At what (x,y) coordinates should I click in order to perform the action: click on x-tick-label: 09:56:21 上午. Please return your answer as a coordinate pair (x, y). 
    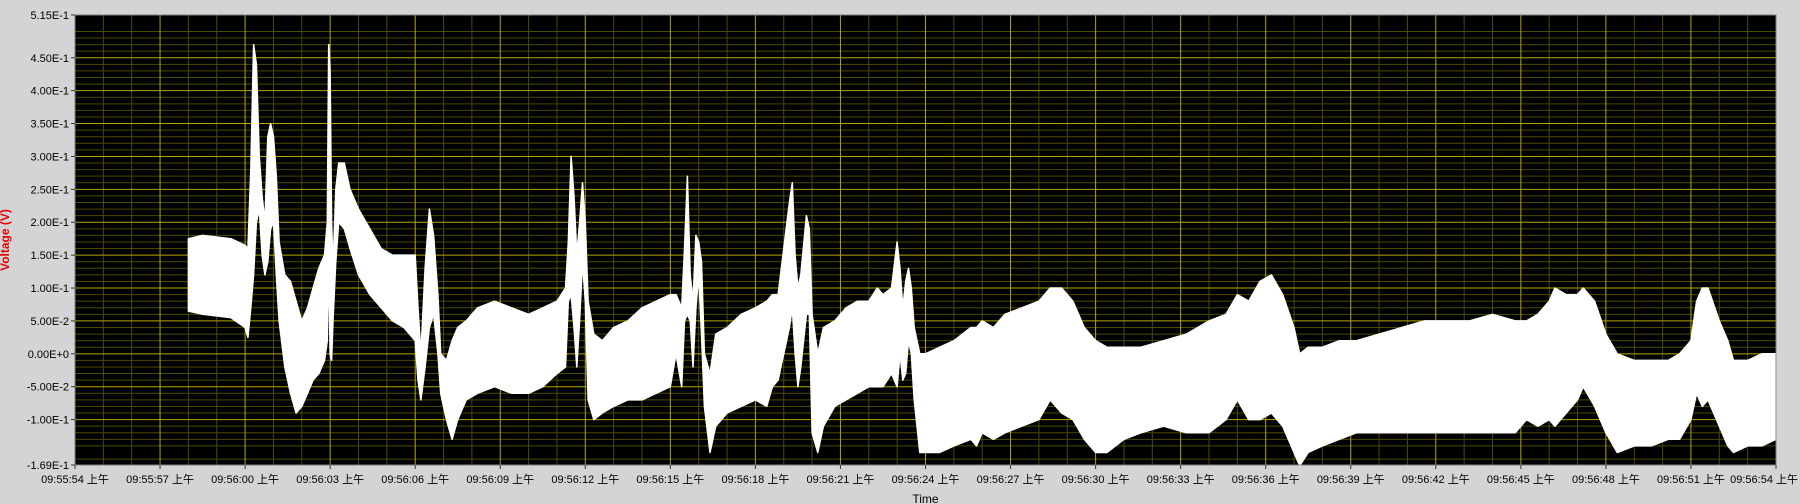
    Looking at the image, I should click on (841, 479).